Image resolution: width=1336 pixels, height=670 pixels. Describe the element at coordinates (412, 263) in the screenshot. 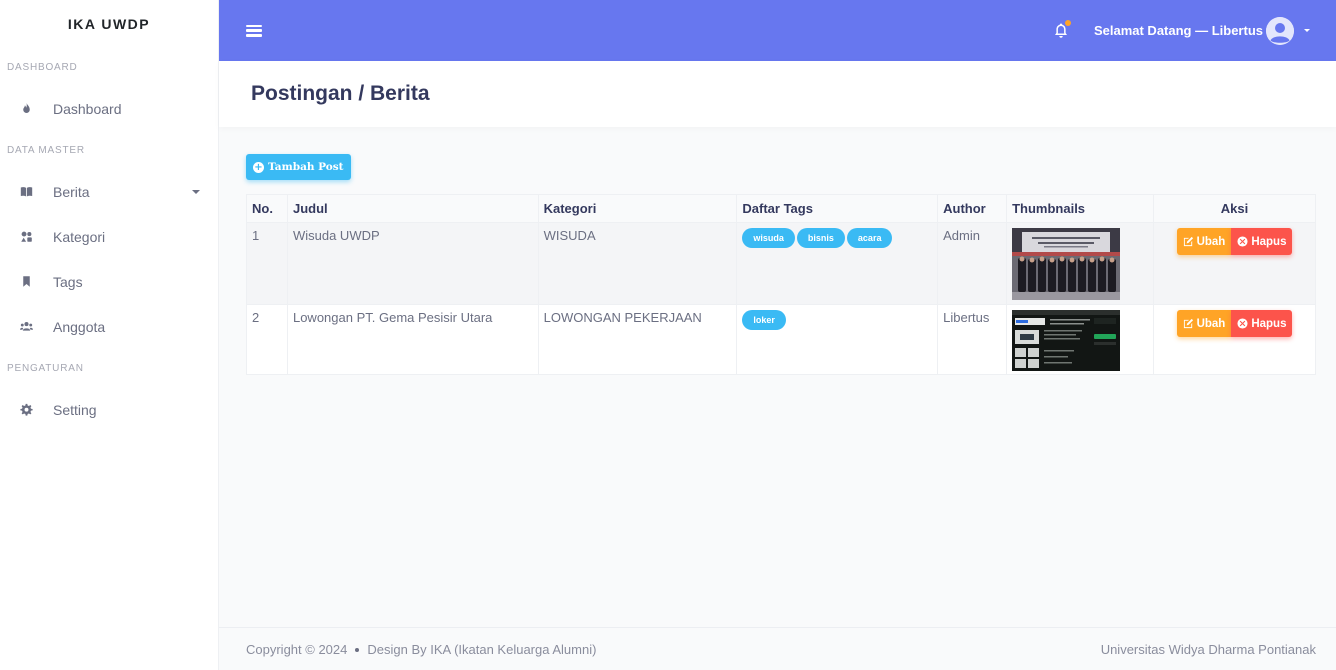

I see `cell-judul: Wisuda UWDP` at that location.